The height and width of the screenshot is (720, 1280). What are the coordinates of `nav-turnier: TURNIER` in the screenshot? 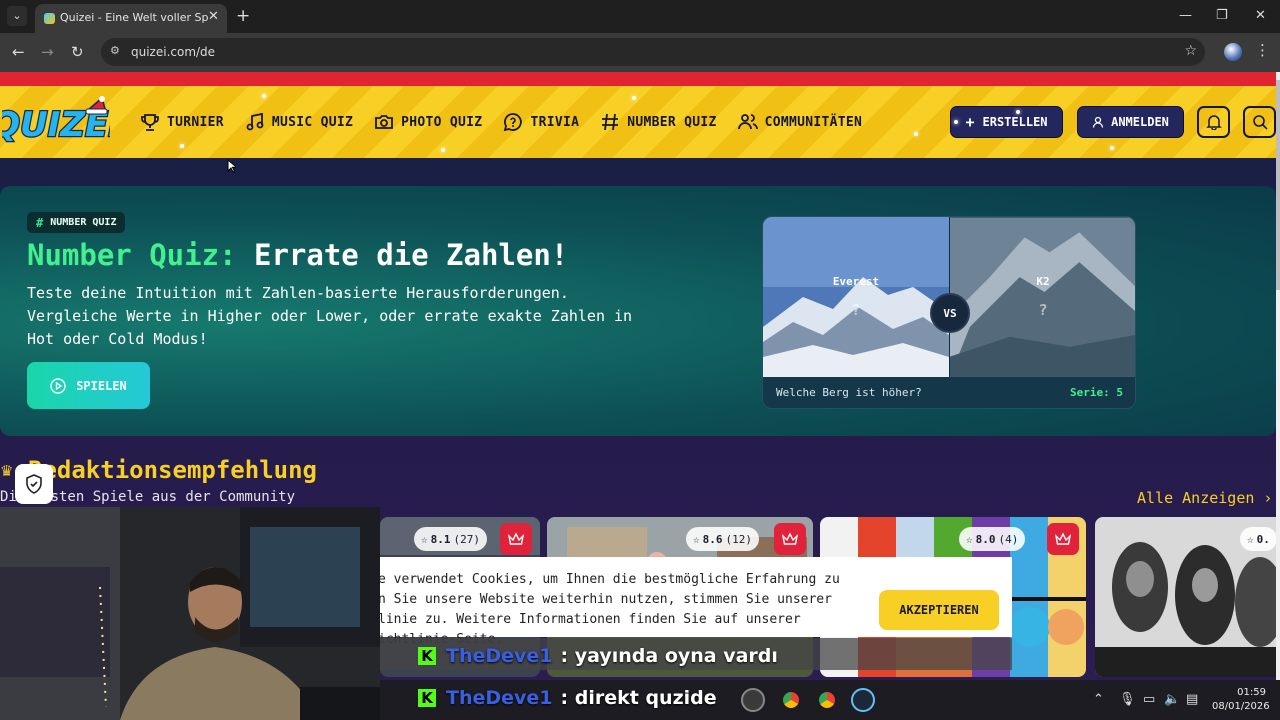 It's located at (182, 122).